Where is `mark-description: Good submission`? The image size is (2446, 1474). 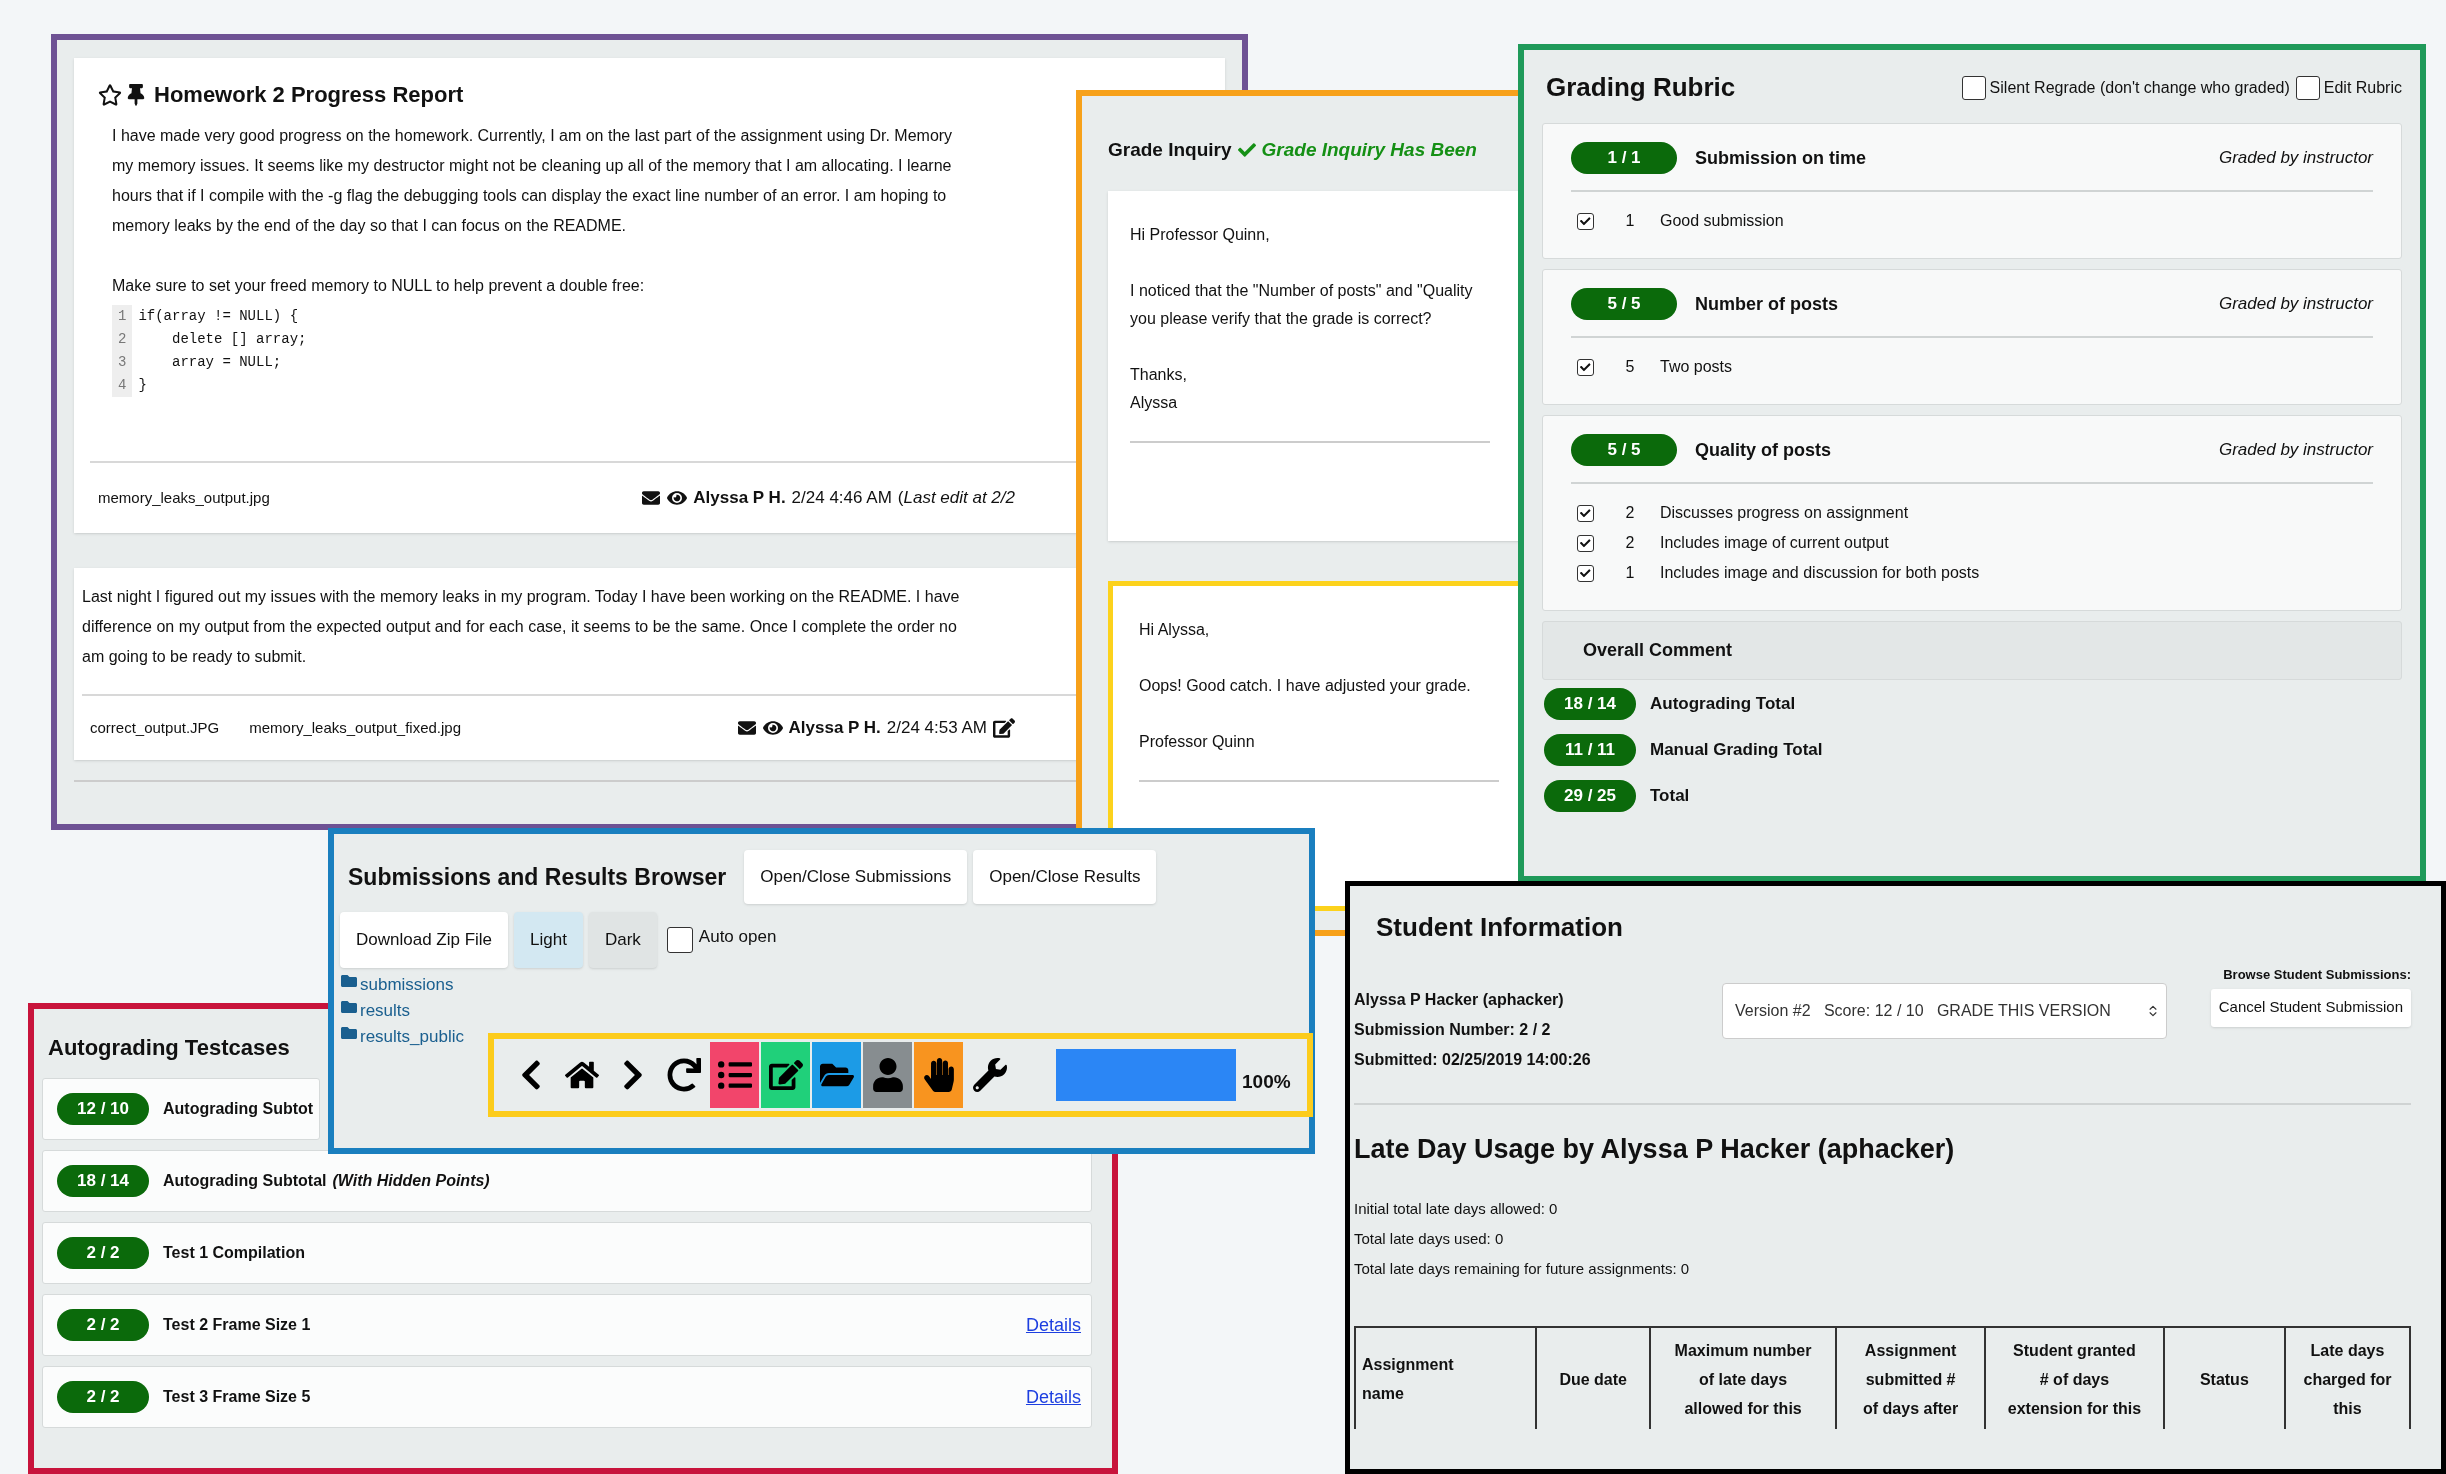
mark-description: Good submission is located at coordinates (1722, 221).